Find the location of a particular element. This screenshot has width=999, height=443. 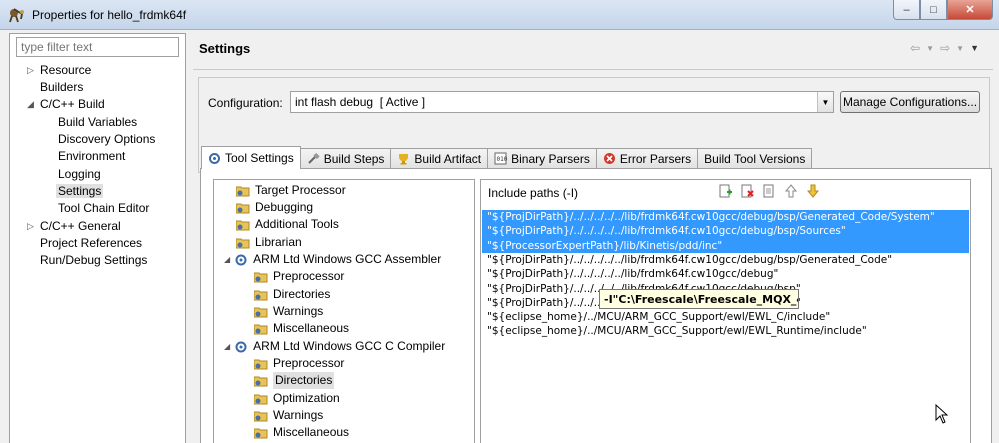

tree-item-asm-preprocessor: Preprocessor is located at coordinates (299, 276).